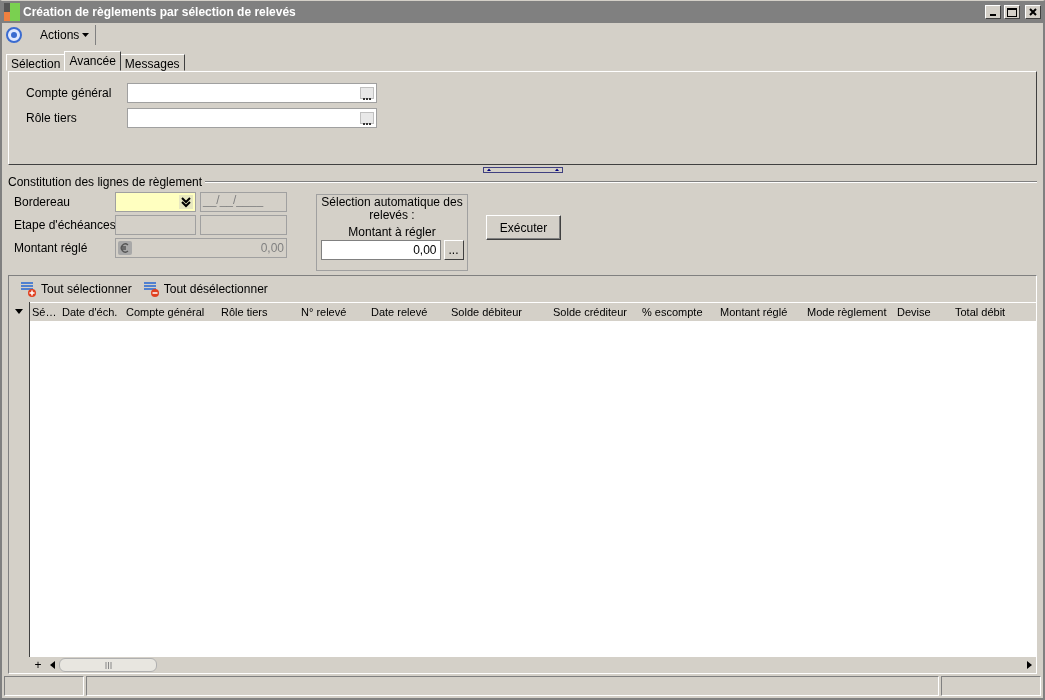  Describe the element at coordinates (52, 665) in the screenshot. I see `scroll-left-icon` at that location.